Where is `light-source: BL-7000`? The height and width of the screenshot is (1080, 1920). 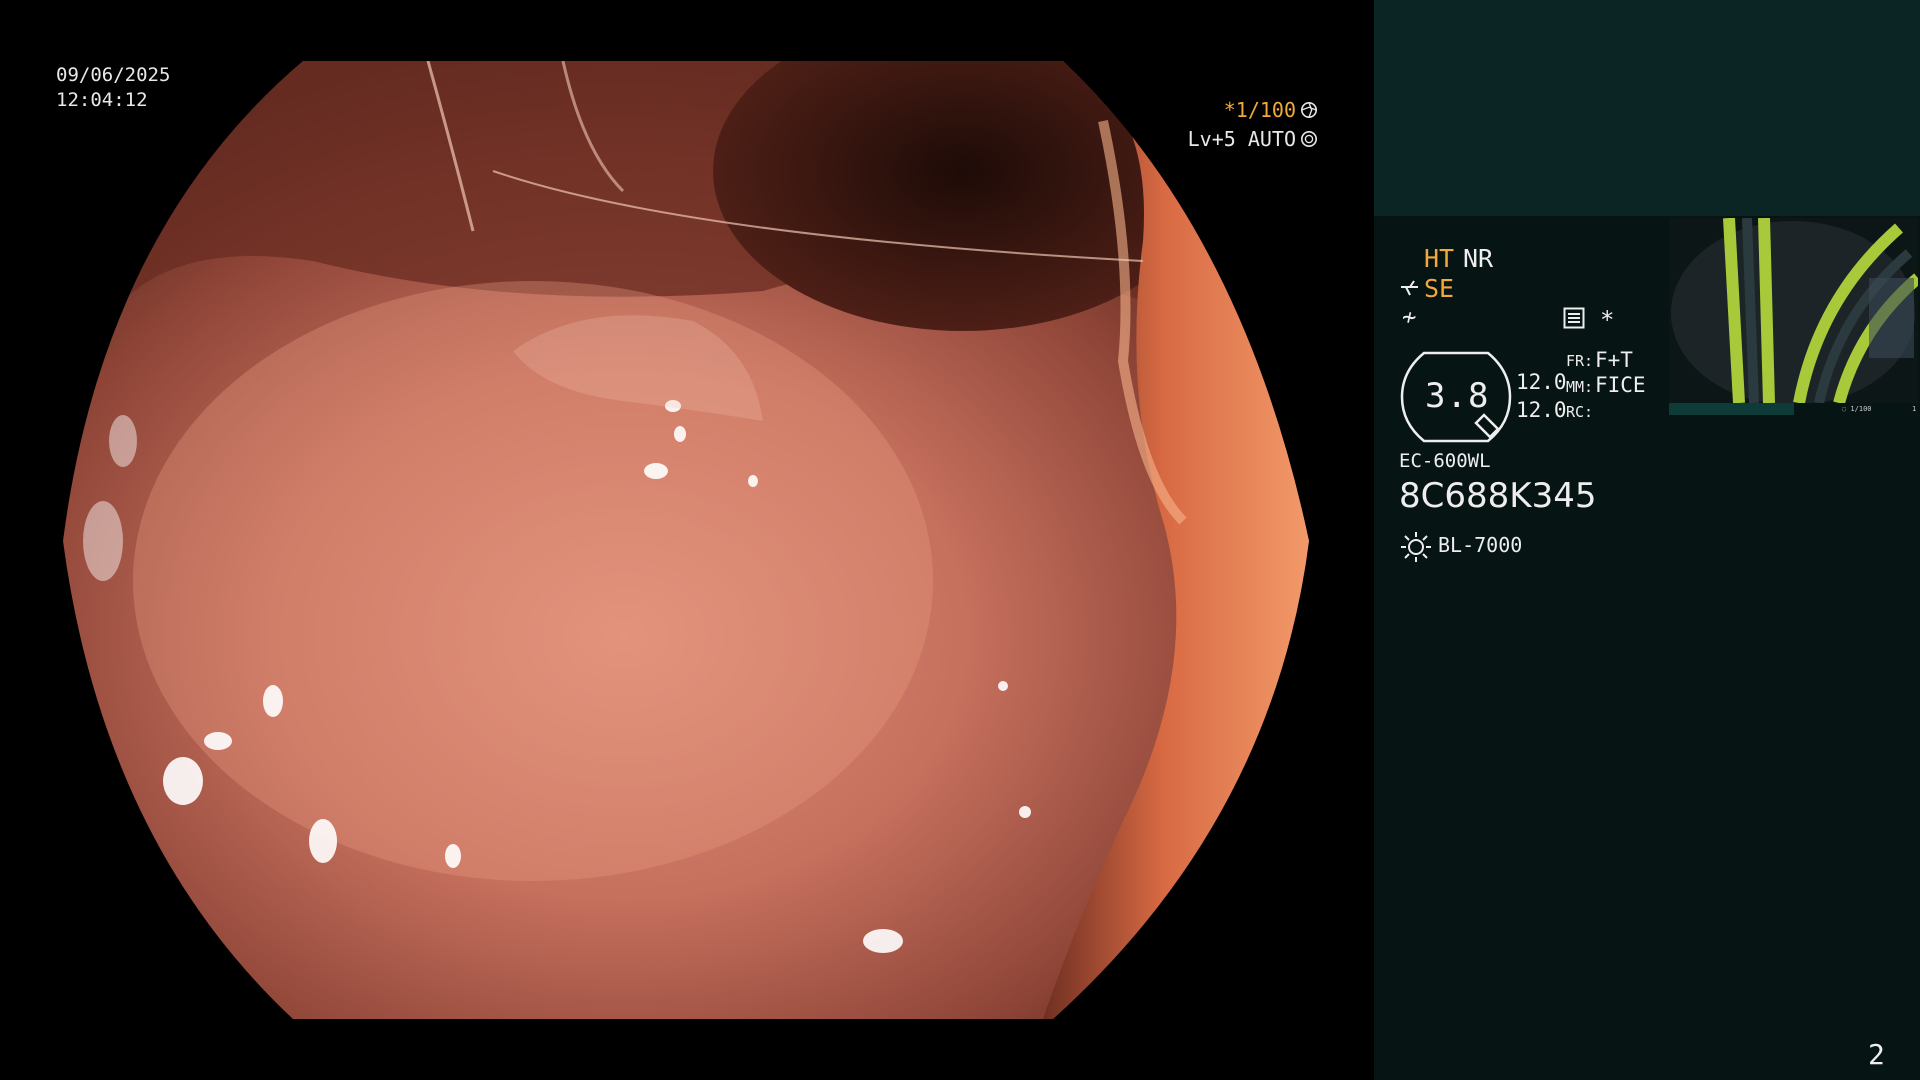
light-source: BL-7000 is located at coordinates (1480, 545).